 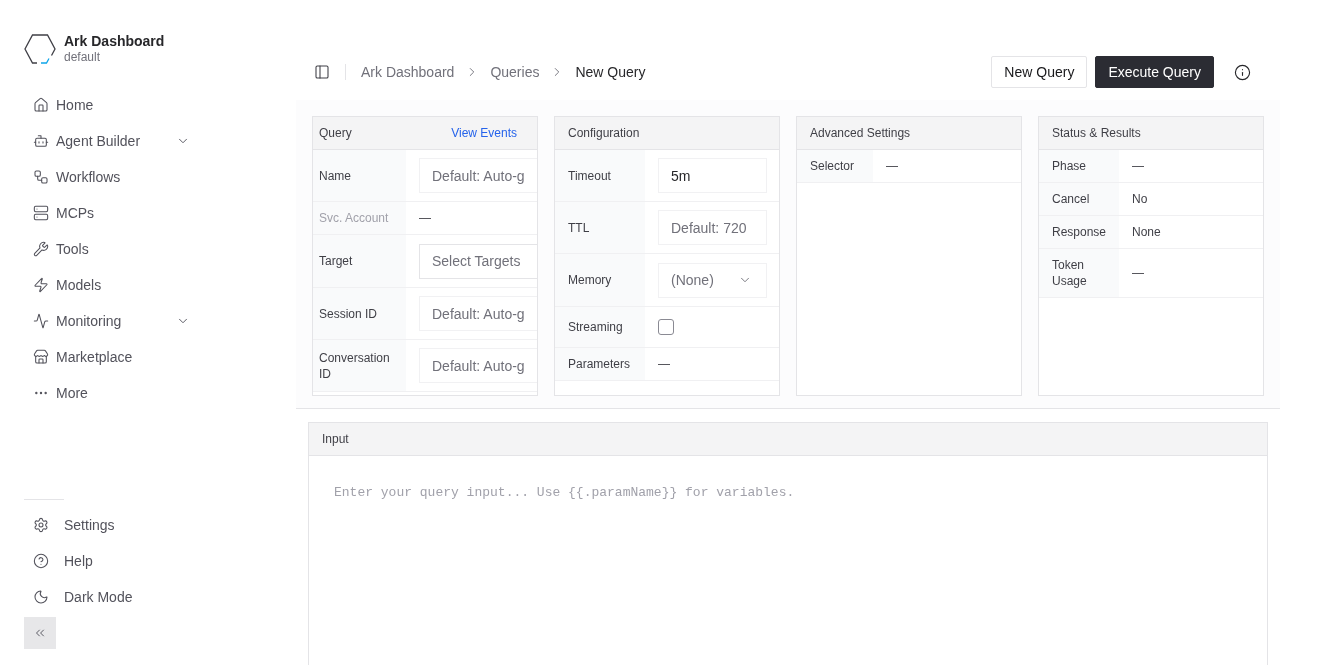 What do you see at coordinates (712, 175) in the screenshot?
I see `input-field: 5m` at bounding box center [712, 175].